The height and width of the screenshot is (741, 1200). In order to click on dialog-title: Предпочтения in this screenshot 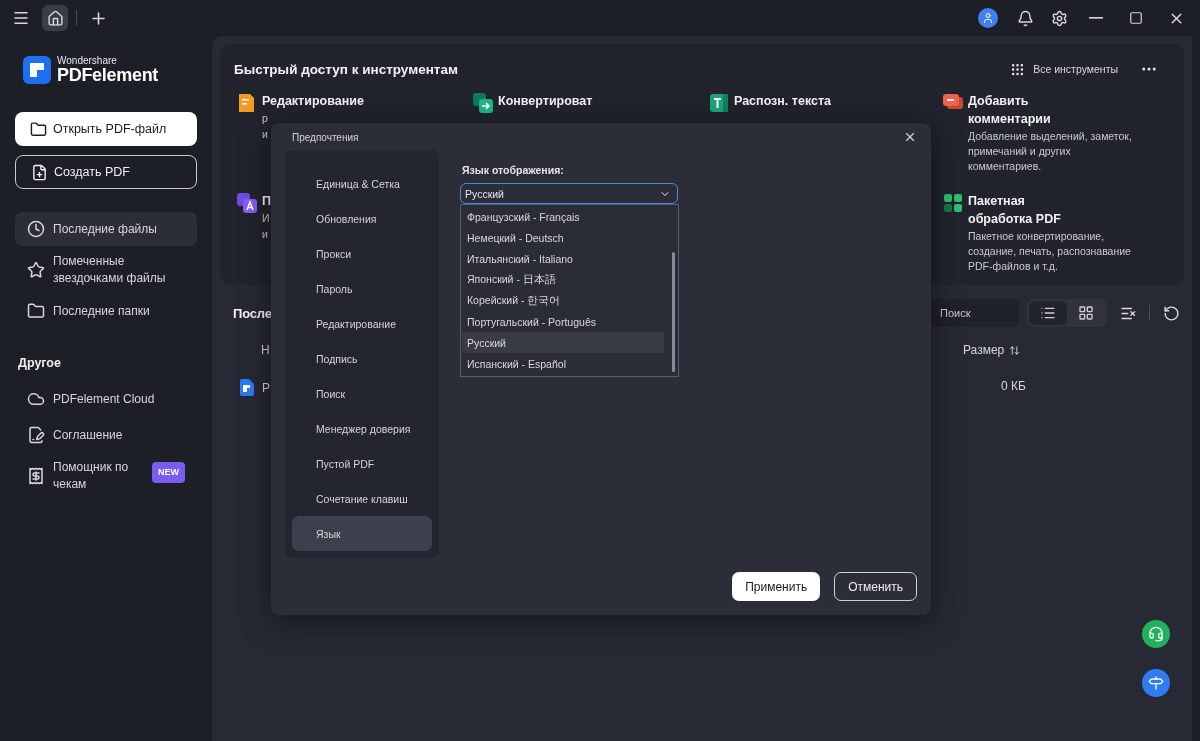, I will do `click(325, 137)`.